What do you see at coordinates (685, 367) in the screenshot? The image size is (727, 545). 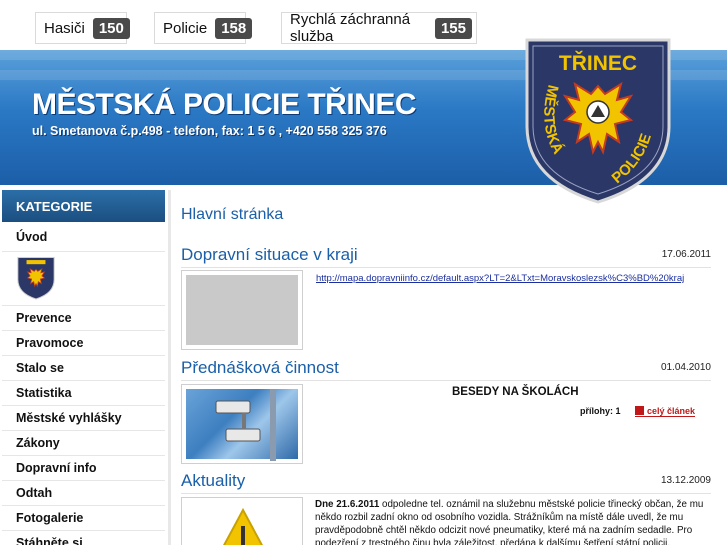 I see `article-date: 01.04.2010` at bounding box center [685, 367].